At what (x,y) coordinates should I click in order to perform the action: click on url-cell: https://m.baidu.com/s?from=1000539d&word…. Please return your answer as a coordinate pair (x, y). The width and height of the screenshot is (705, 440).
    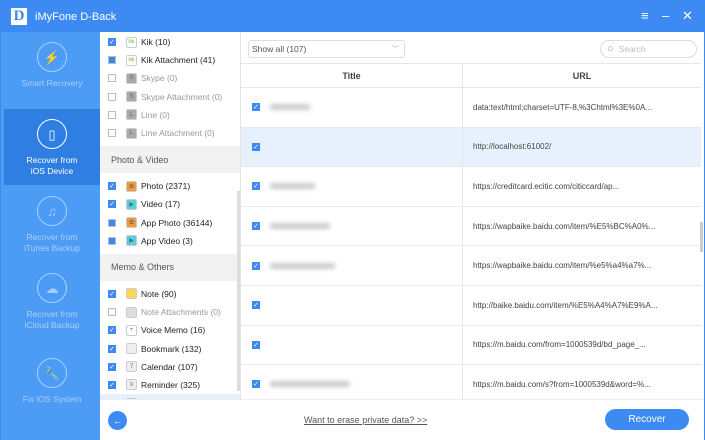
    Looking at the image, I should click on (562, 384).